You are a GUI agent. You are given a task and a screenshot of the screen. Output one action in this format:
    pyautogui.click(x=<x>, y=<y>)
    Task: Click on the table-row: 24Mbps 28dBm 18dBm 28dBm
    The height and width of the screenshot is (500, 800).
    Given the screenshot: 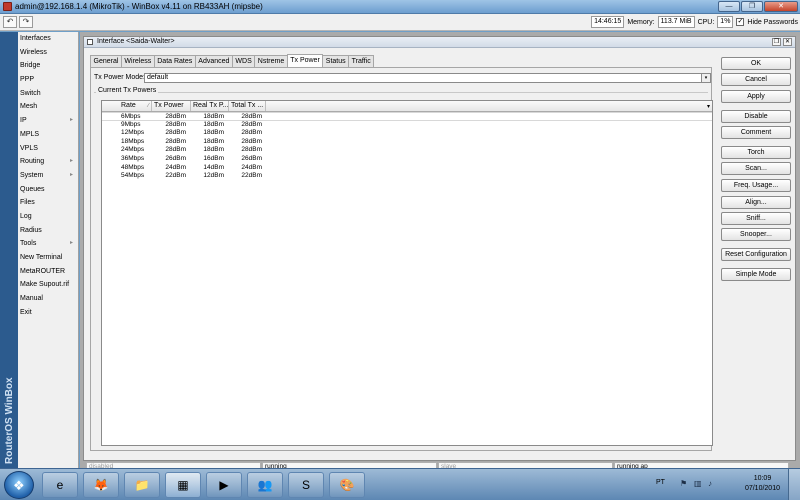 What is the action you would take?
    pyautogui.click(x=407, y=150)
    